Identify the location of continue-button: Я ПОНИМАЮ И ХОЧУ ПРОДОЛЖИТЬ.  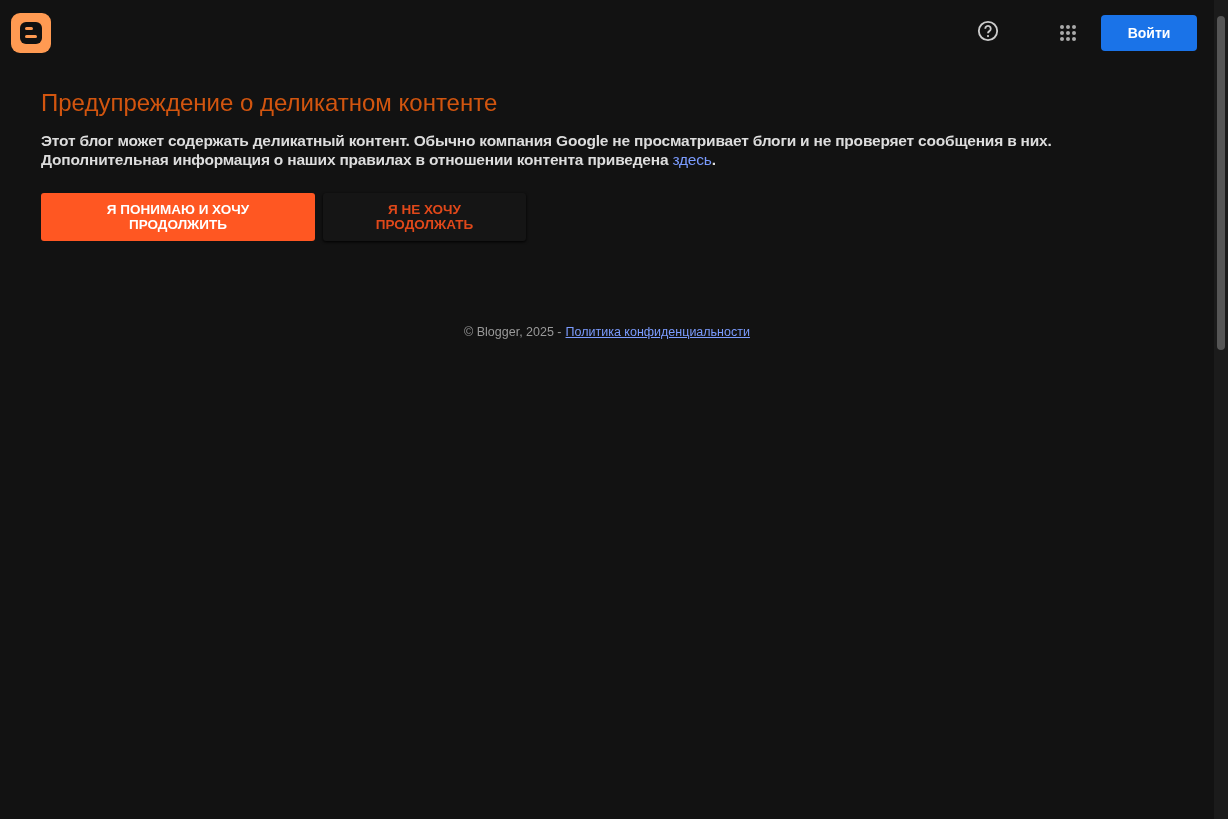
(178, 217).